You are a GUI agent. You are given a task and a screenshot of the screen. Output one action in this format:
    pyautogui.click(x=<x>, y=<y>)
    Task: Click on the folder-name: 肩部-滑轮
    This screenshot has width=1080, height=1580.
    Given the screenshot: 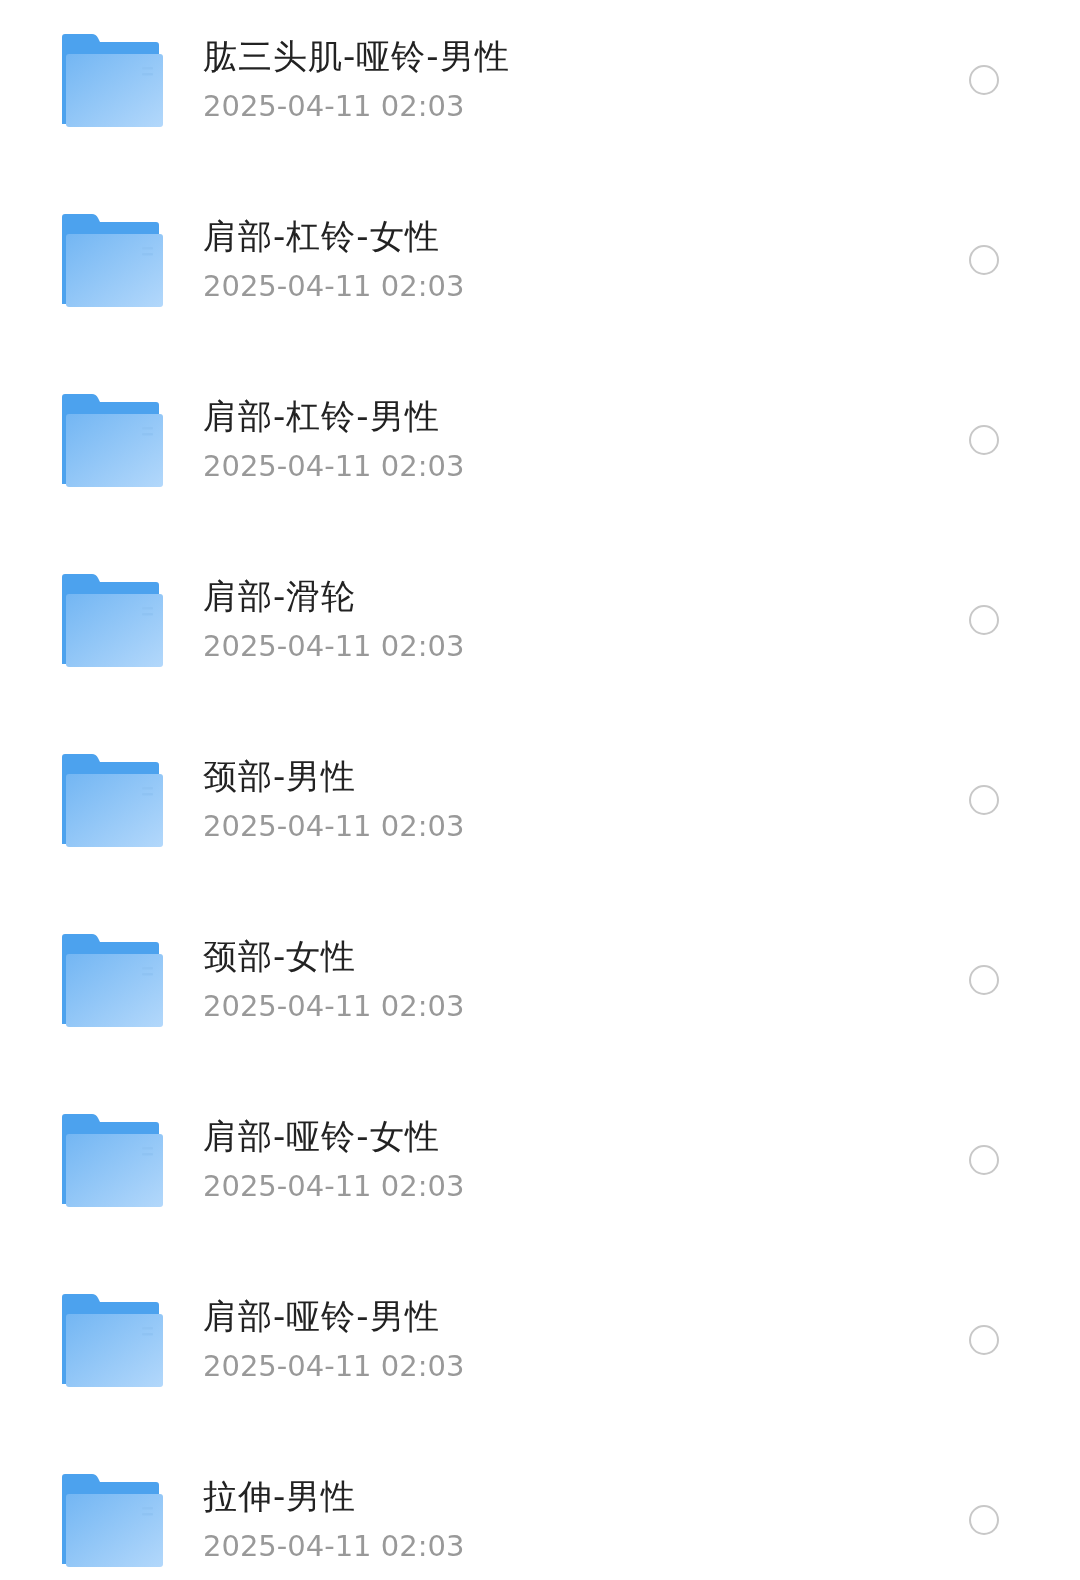 What is the action you would take?
    pyautogui.click(x=280, y=596)
    